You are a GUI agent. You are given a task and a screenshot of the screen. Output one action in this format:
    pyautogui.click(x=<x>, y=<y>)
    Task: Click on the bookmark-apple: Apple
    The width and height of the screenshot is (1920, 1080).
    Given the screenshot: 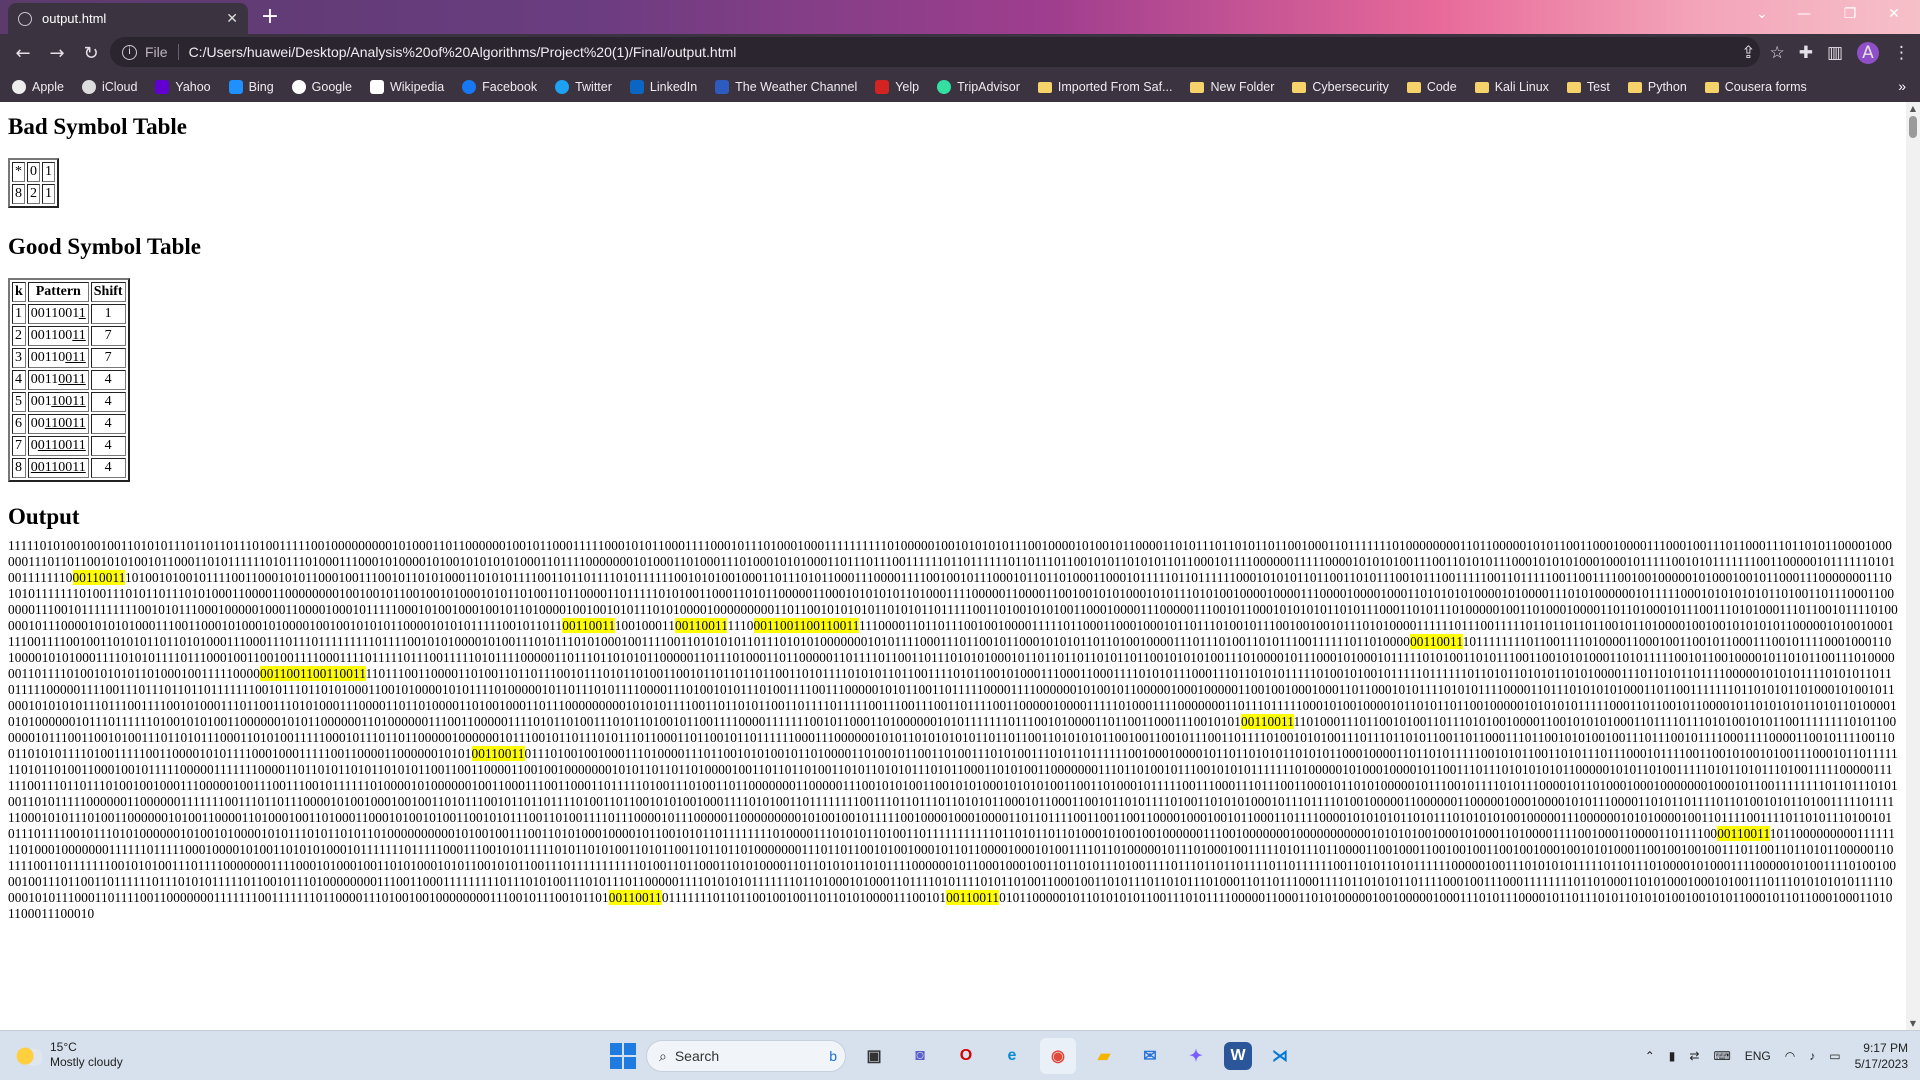 What is the action you would take?
    pyautogui.click(x=38, y=87)
    